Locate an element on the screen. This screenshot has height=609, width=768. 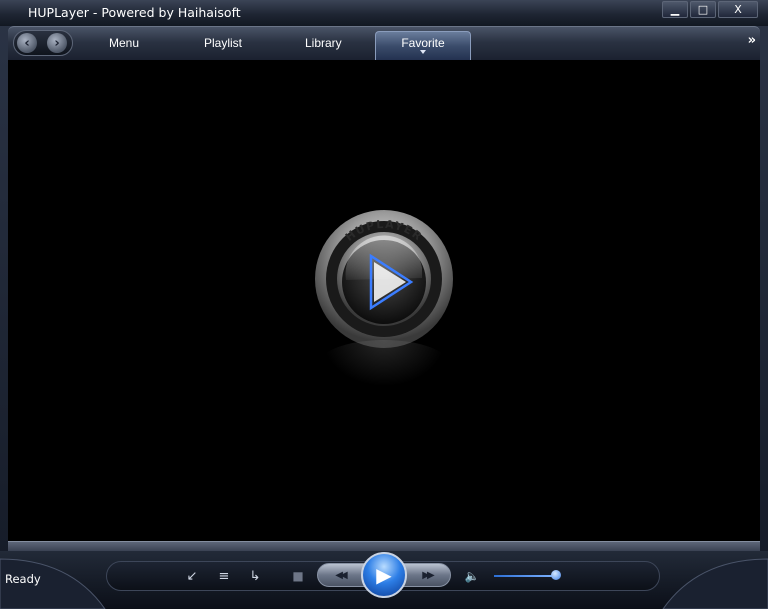
mini-mode-icon: ↙ is located at coordinates (192, 576).